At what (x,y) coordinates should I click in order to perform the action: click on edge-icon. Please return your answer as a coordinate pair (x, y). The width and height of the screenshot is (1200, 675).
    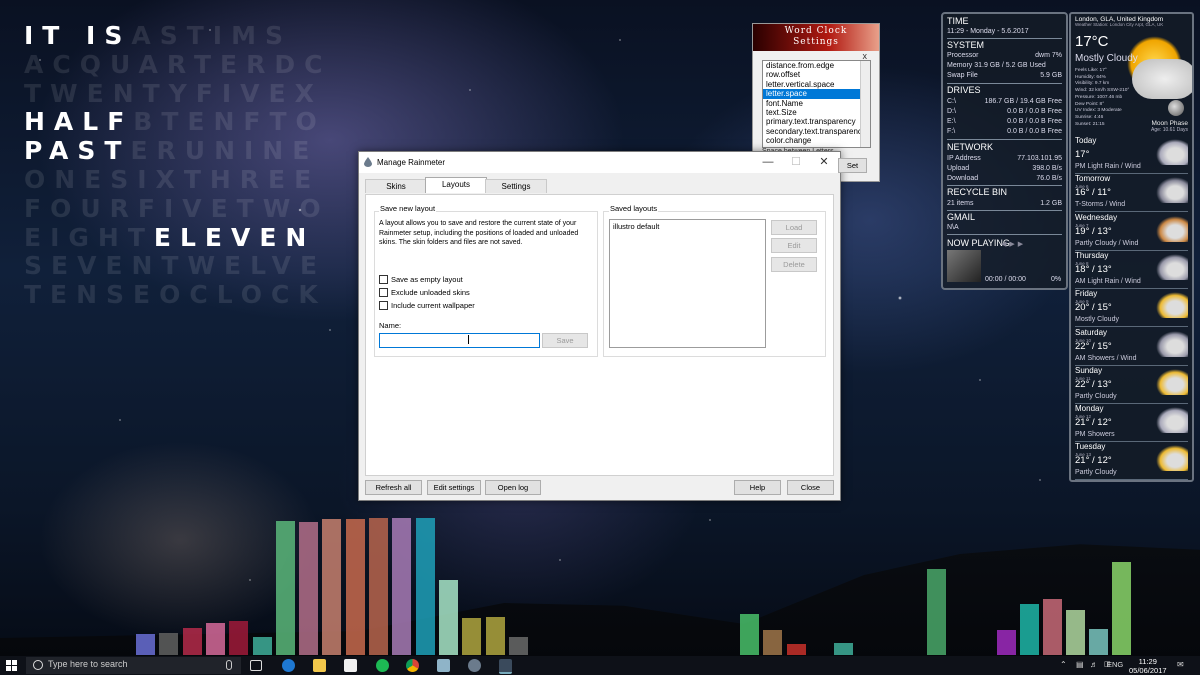
    Looking at the image, I should click on (288, 665).